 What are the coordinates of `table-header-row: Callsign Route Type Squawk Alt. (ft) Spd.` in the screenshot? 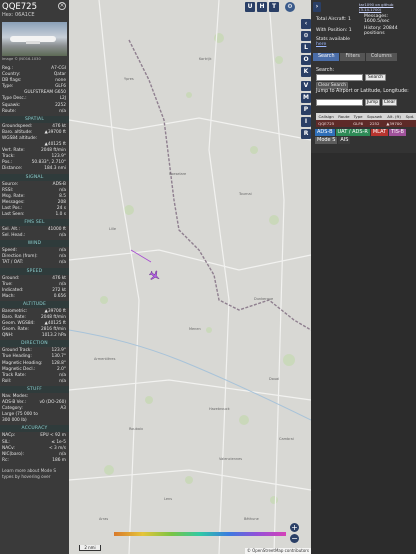 It's located at (366, 116).